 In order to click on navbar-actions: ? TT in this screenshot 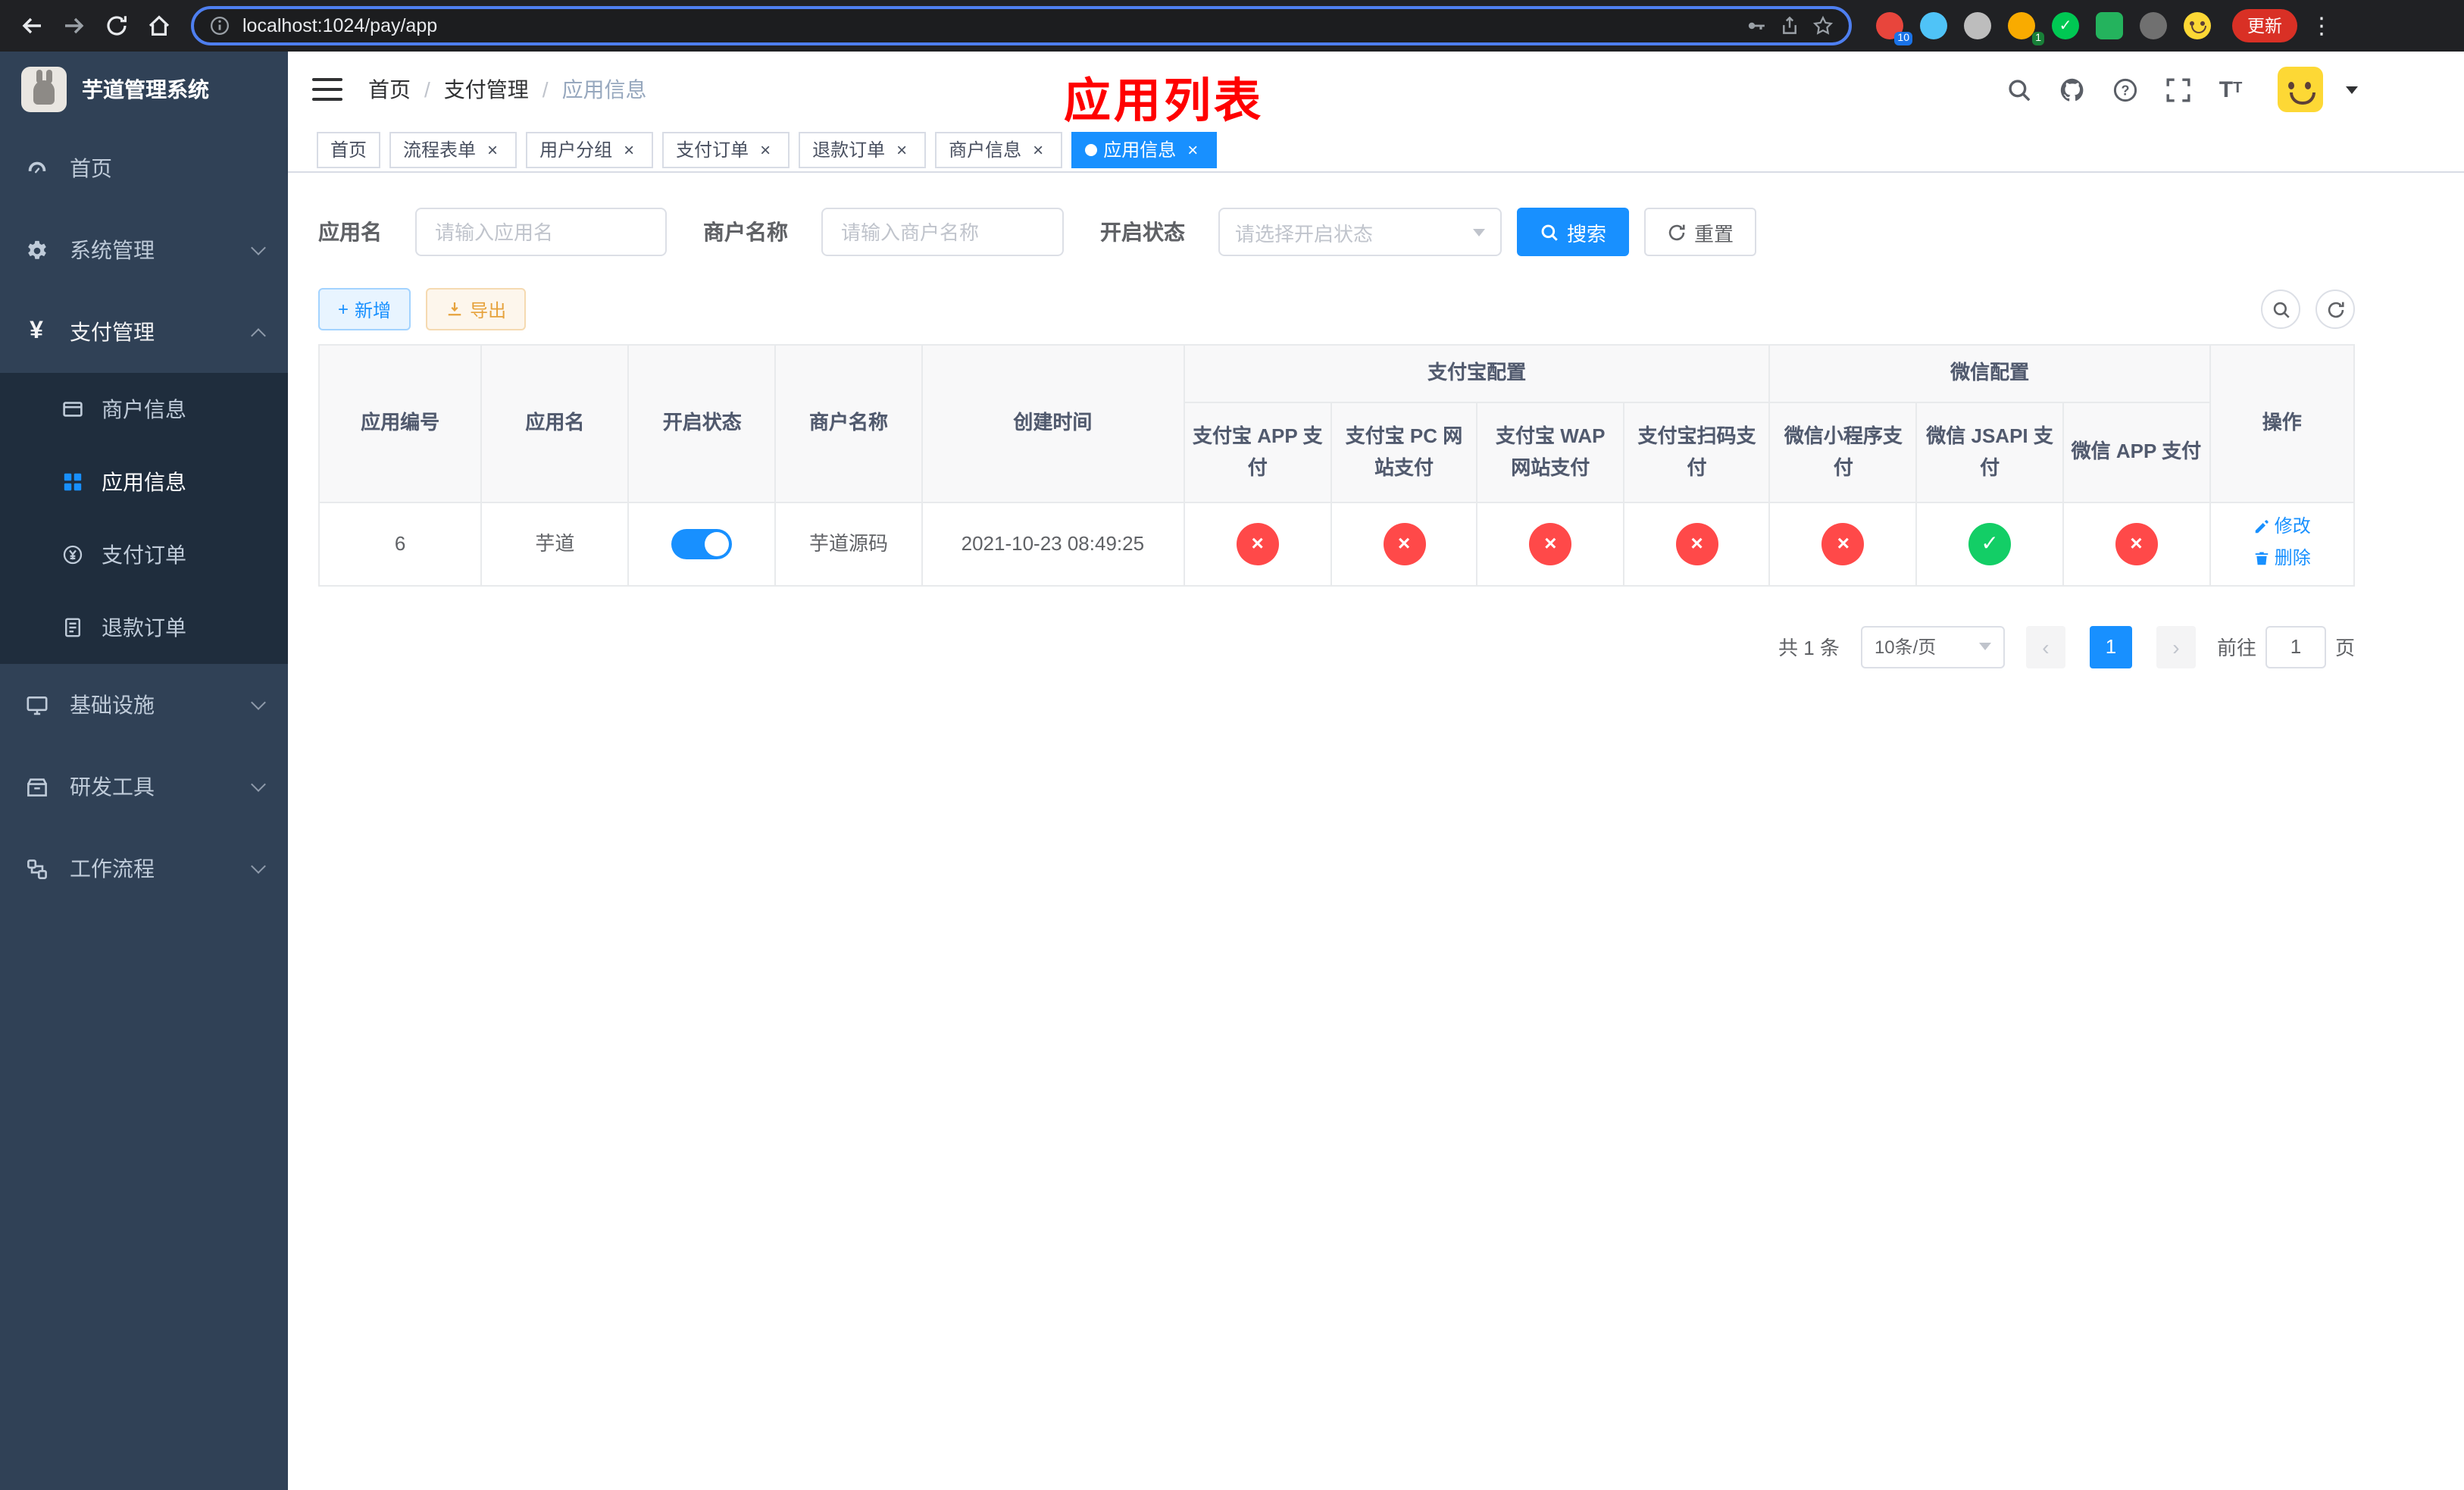, I will do `click(2180, 89)`.